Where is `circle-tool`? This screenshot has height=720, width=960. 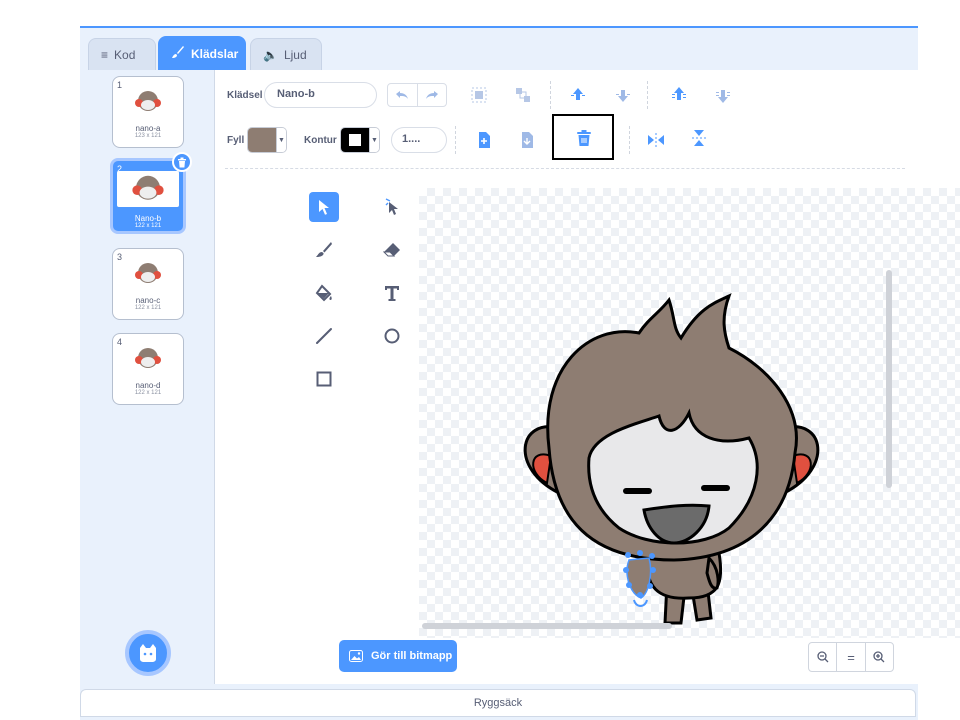 circle-tool is located at coordinates (392, 336).